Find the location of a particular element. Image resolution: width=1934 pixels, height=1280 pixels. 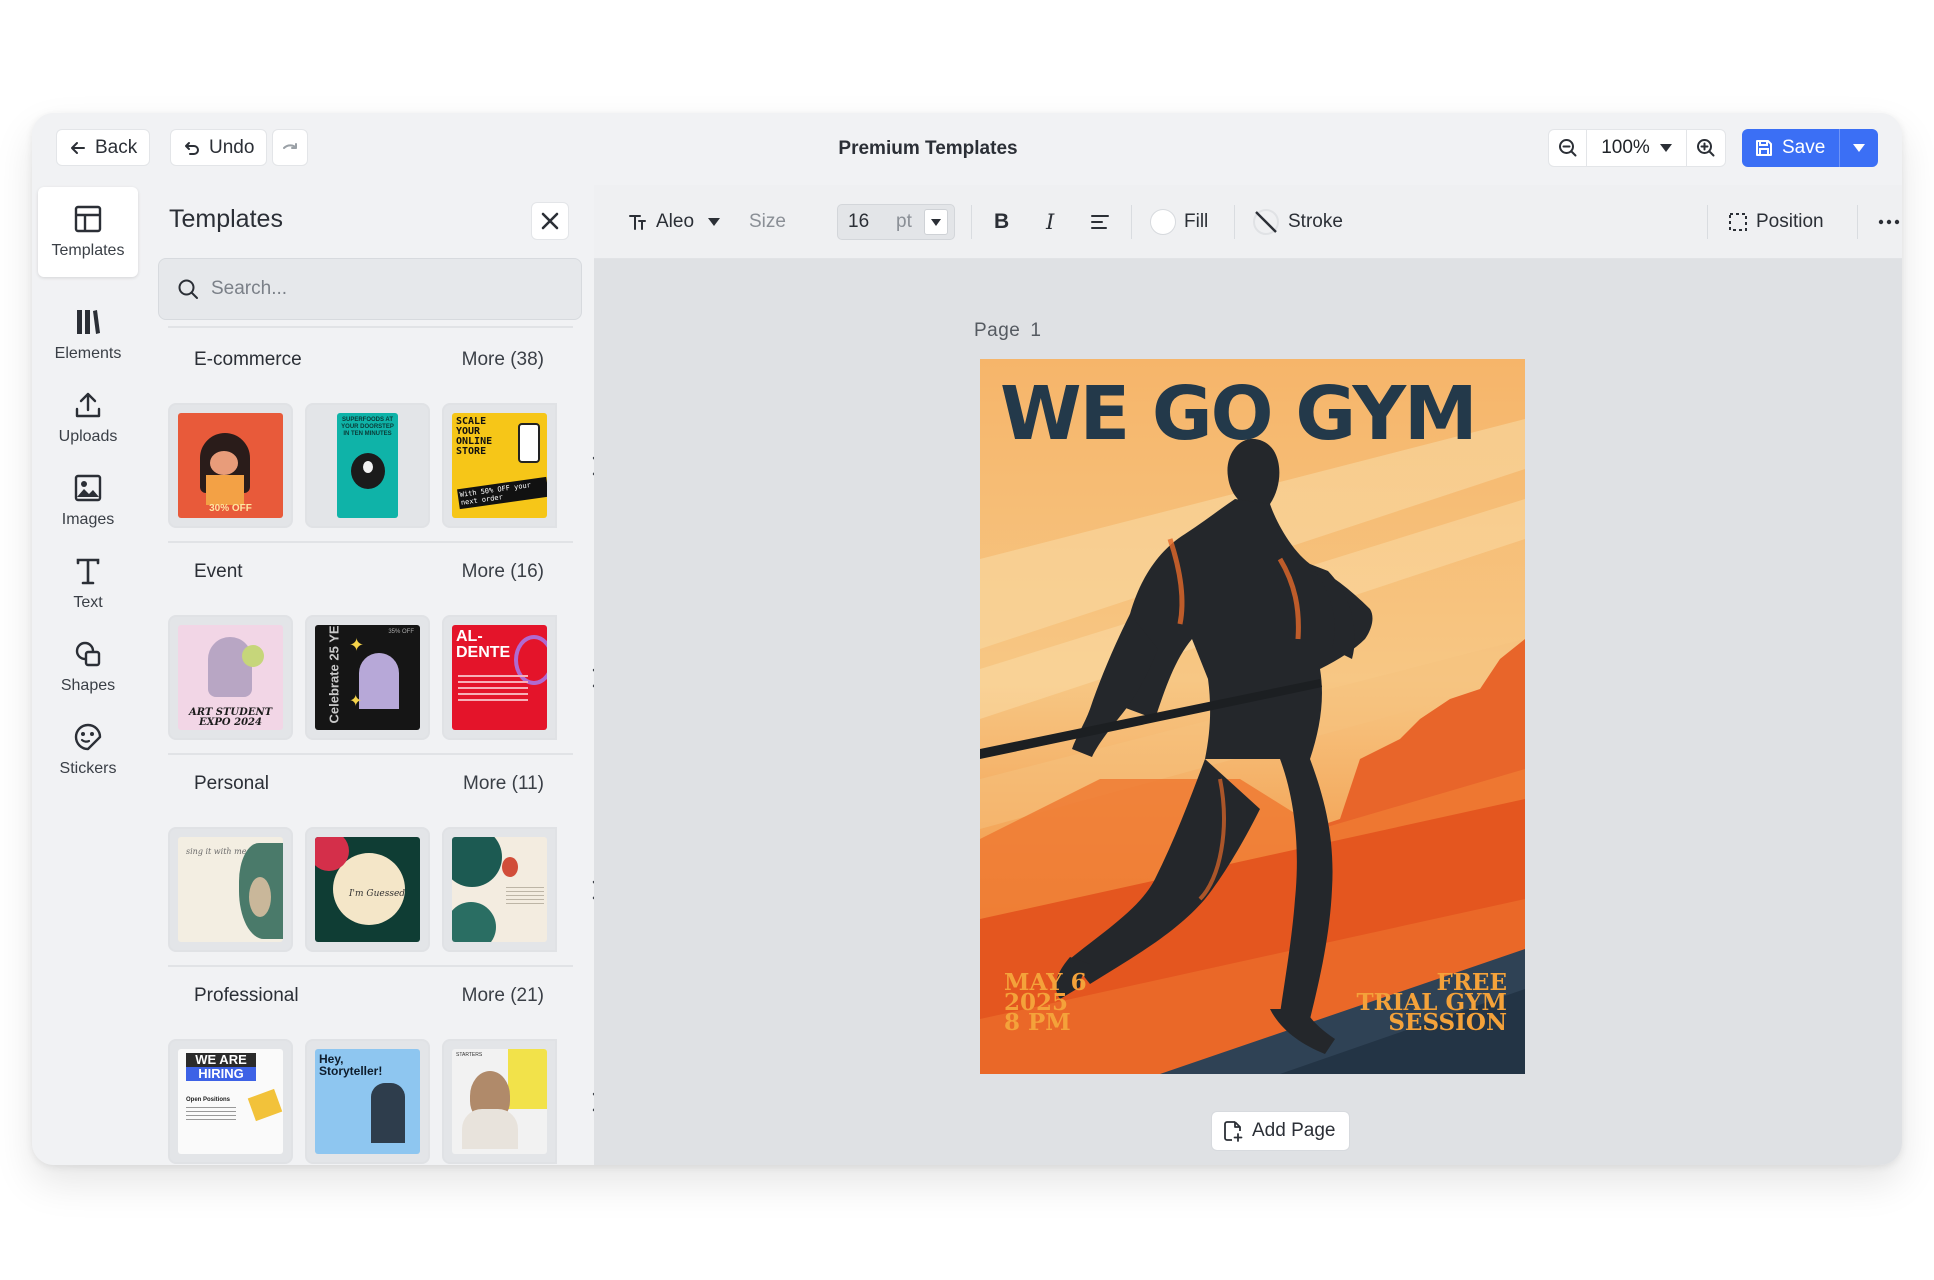

library-icon is located at coordinates (88, 322).